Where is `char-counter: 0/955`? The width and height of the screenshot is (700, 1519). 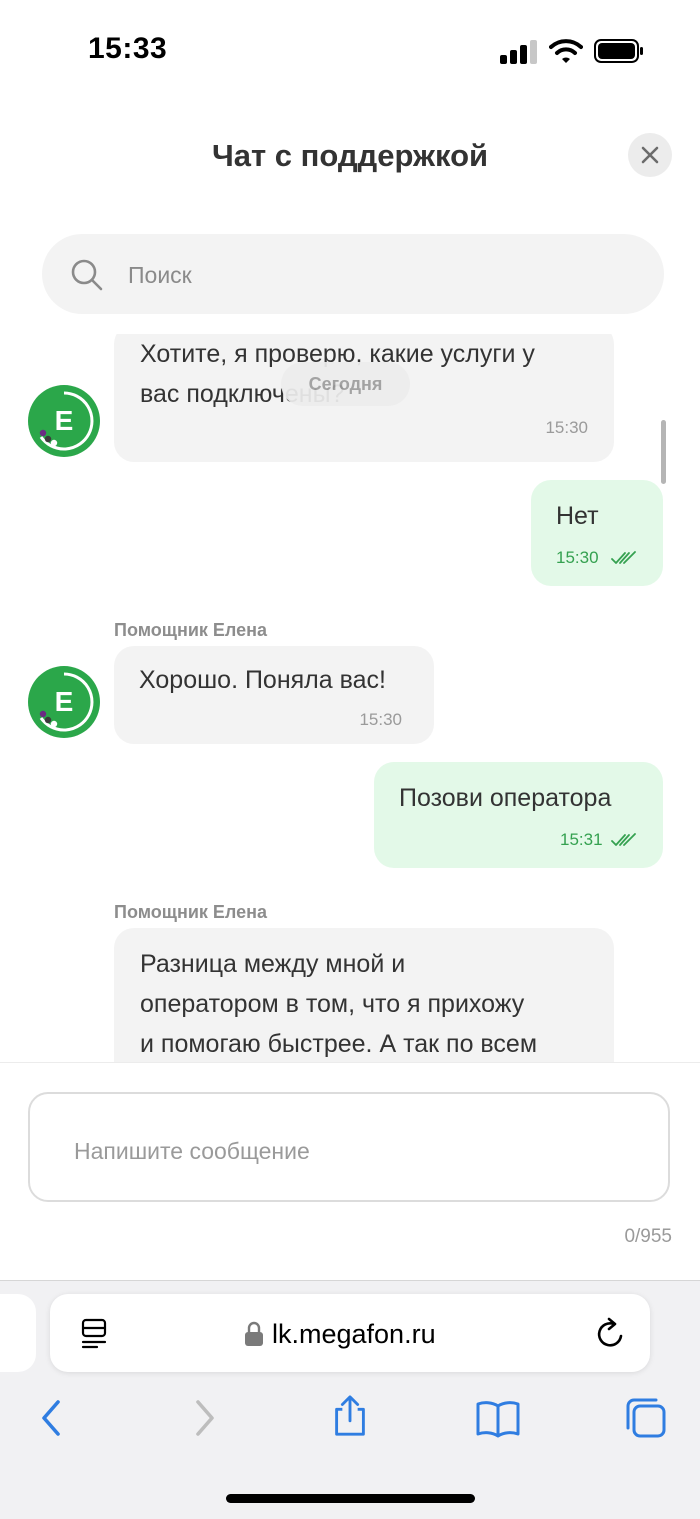
char-counter: 0/955 is located at coordinates (648, 1236).